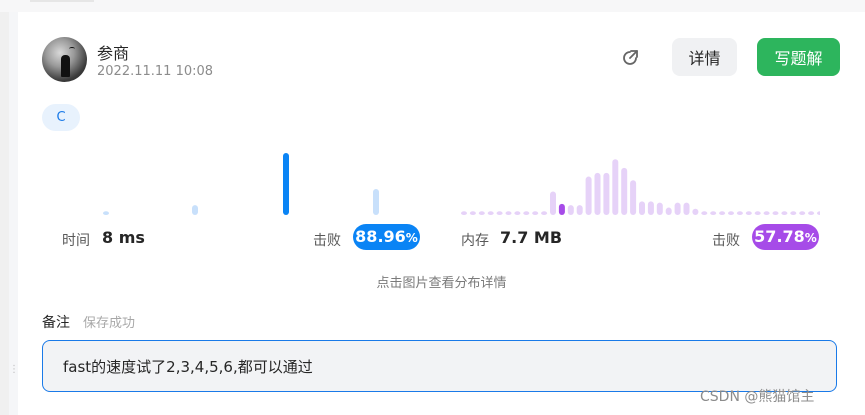 The height and width of the screenshot is (415, 865). What do you see at coordinates (432, 6) in the screenshot?
I see `top-tab-strip` at bounding box center [432, 6].